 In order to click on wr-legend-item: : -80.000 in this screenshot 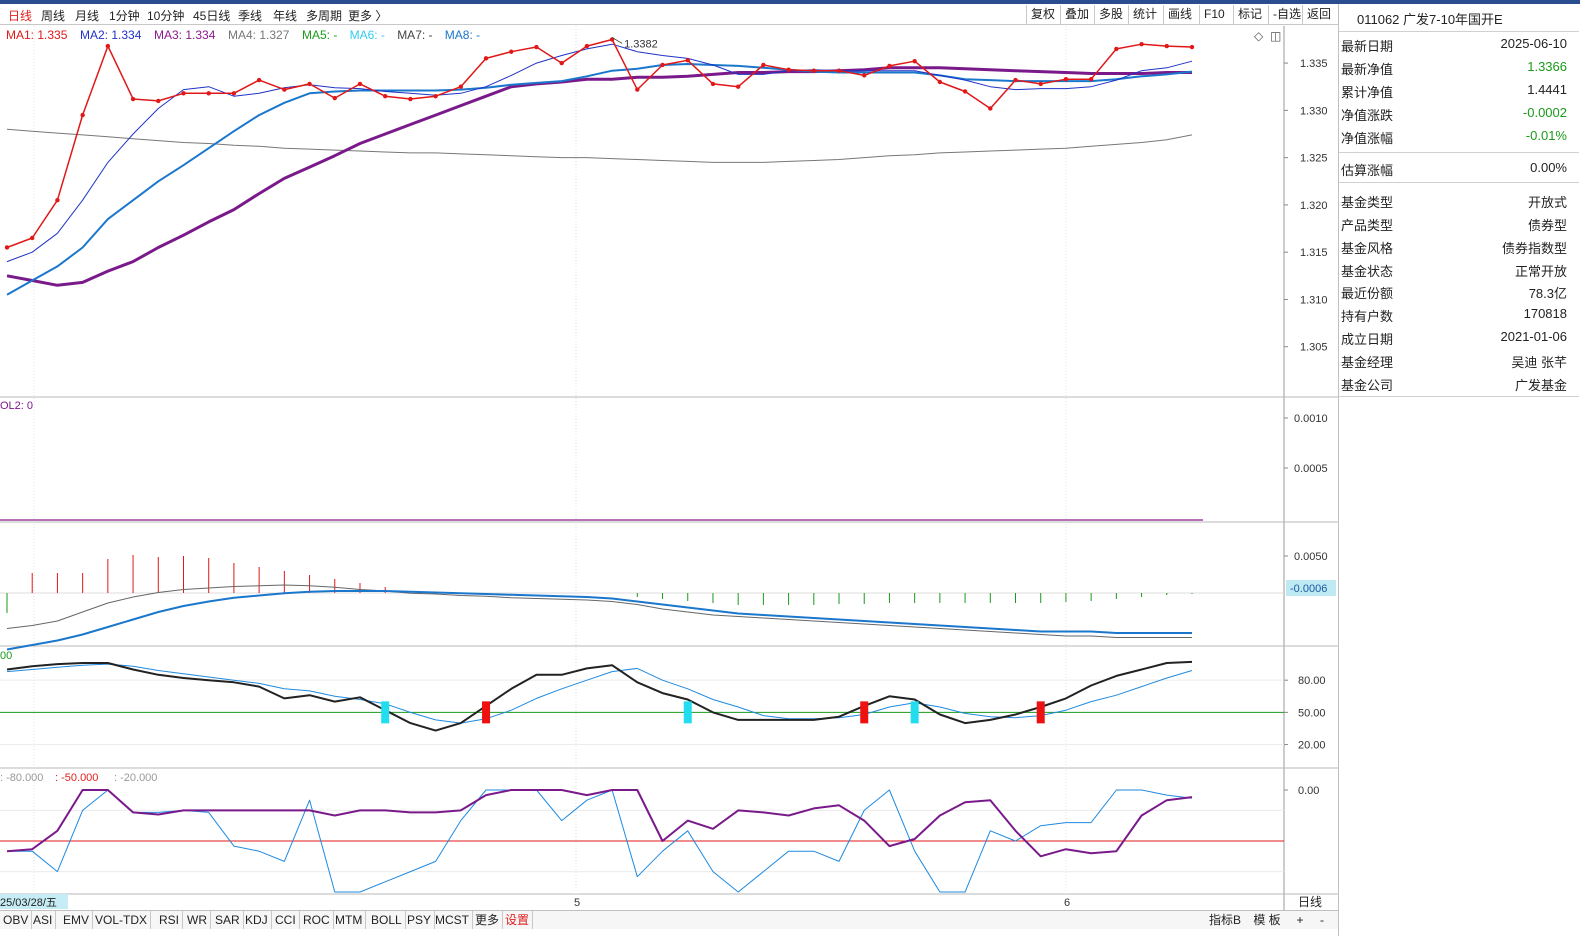, I will do `click(21, 778)`.